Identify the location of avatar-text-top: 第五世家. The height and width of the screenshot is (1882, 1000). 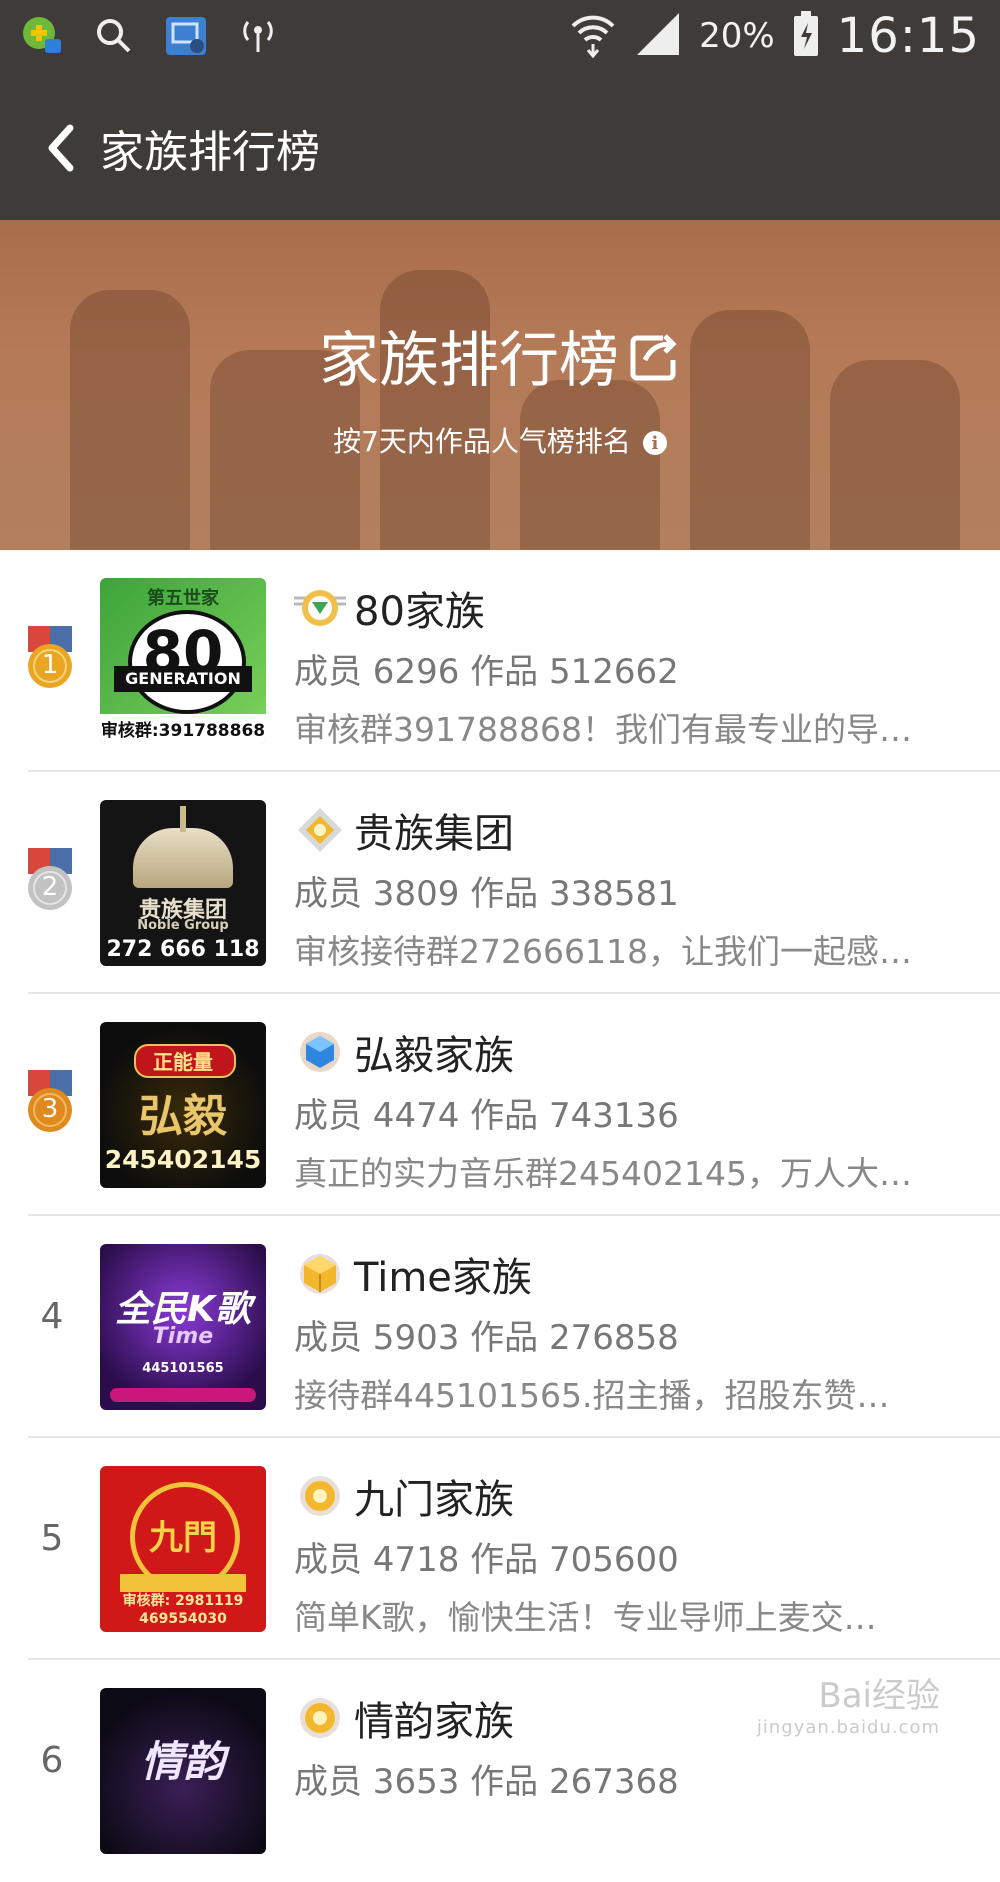
(183, 598).